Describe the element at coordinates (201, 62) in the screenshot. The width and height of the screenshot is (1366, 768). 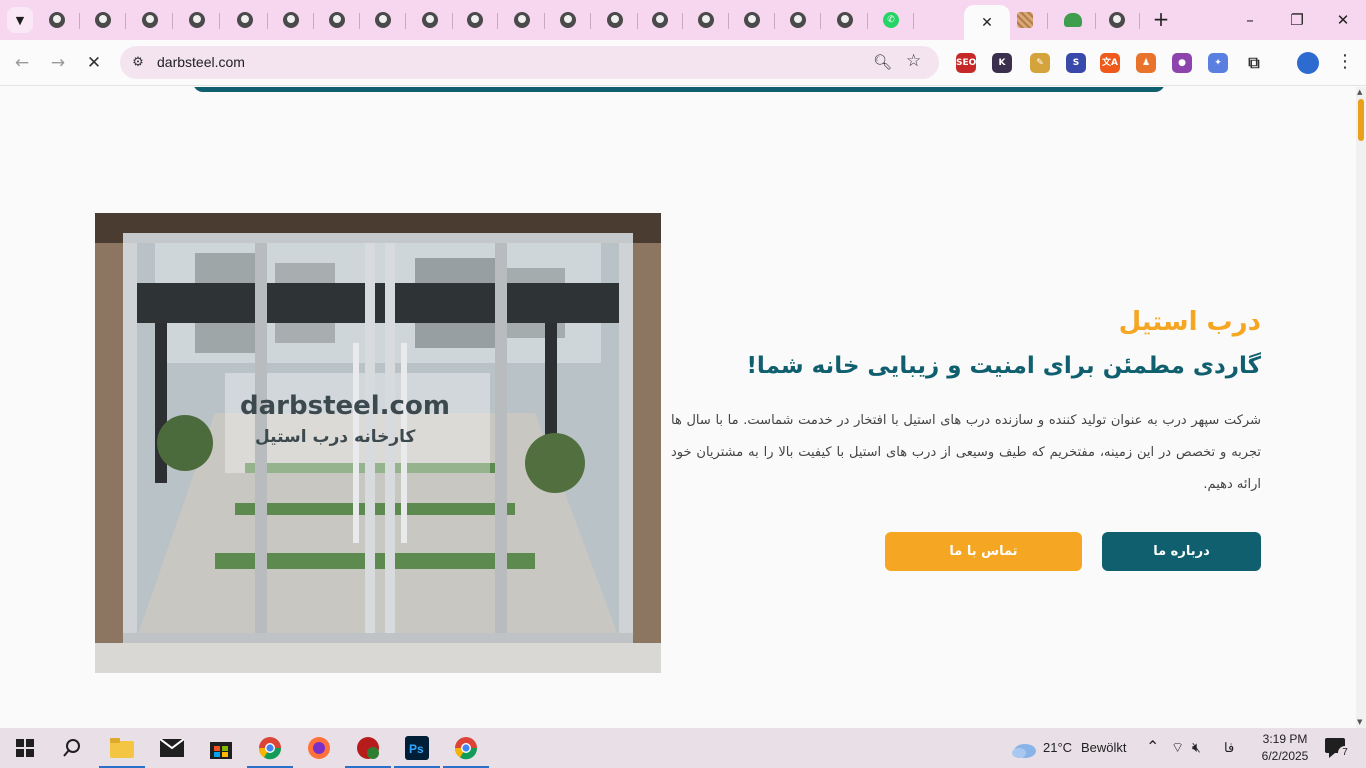
I see `url-text: darbsteel.com` at that location.